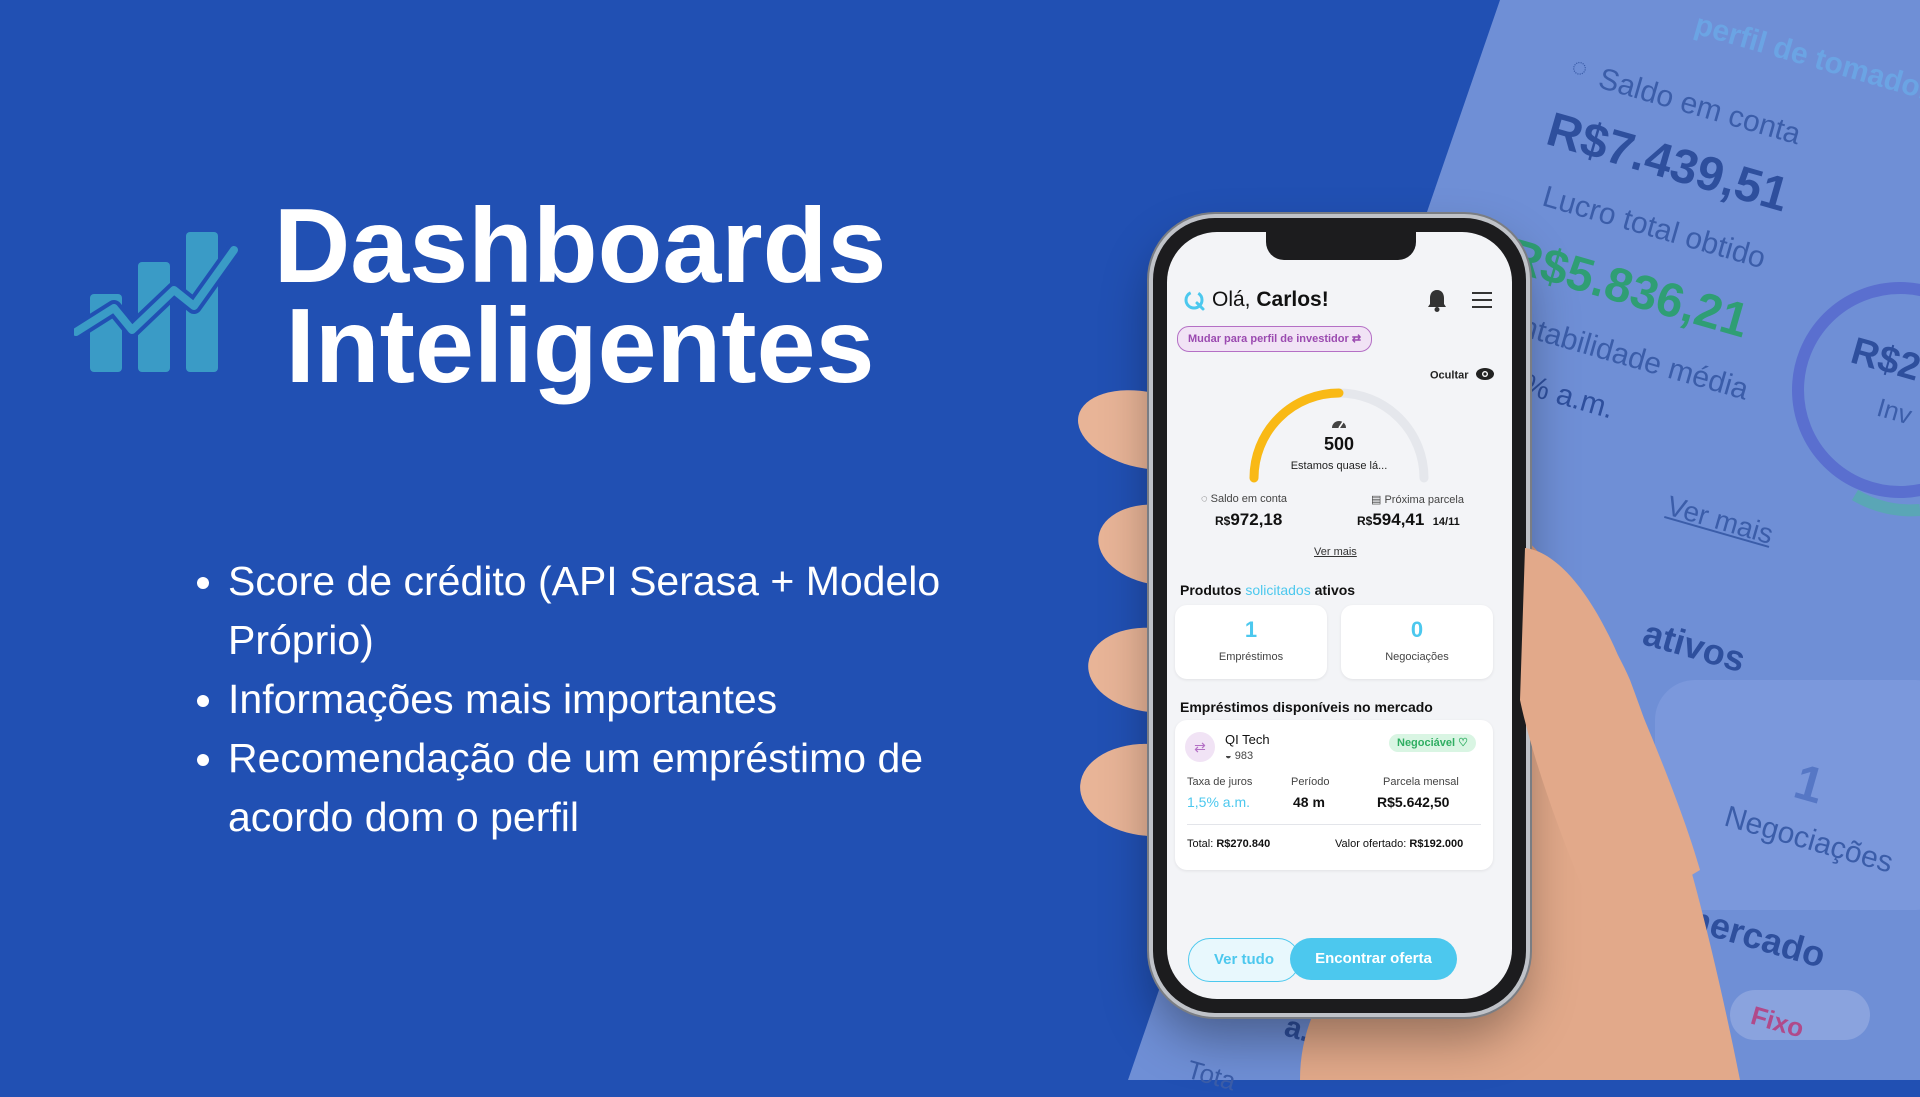 The width and height of the screenshot is (1920, 1097). Describe the element at coordinates (1341, 246) in the screenshot. I see `phone-notch` at that location.